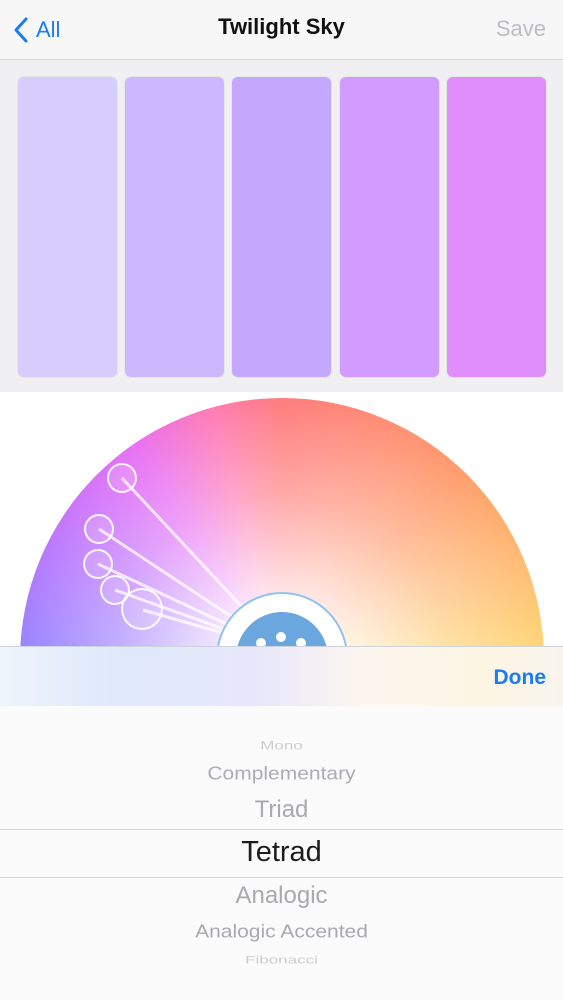  I want to click on done-button: Done, so click(520, 678).